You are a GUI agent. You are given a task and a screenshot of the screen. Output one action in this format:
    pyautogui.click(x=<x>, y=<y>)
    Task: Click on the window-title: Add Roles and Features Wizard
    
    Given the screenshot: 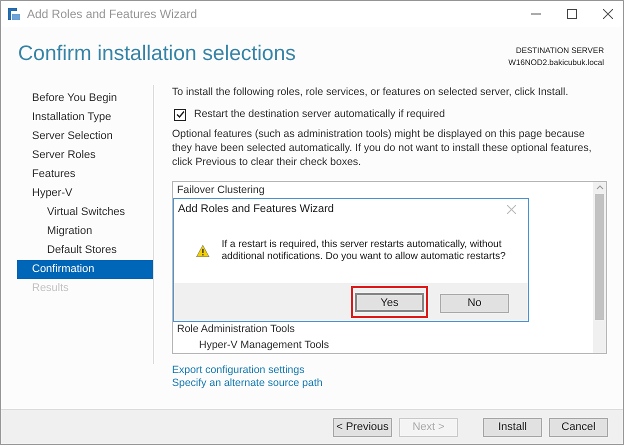 What is the action you would take?
    pyautogui.click(x=112, y=14)
    